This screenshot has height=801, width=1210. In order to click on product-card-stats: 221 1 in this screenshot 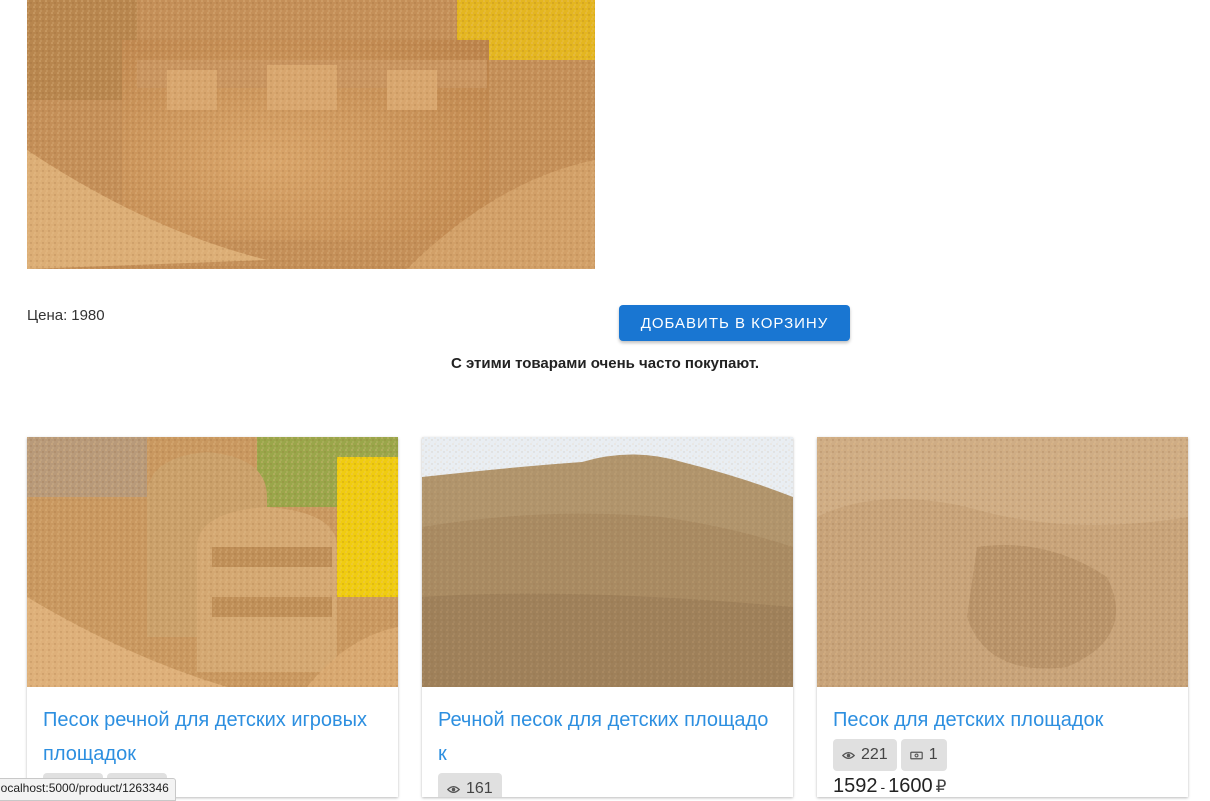, I will do `click(1002, 755)`.